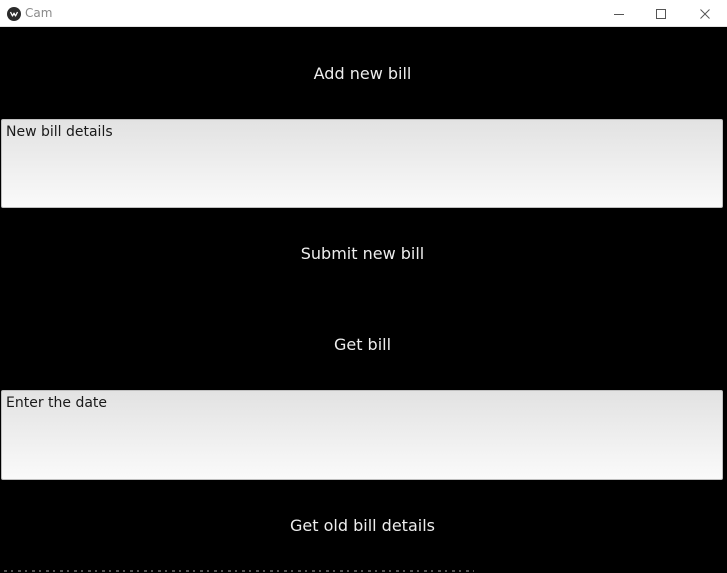 This screenshot has width=727, height=573. I want to click on minimize-button, so click(619, 13).